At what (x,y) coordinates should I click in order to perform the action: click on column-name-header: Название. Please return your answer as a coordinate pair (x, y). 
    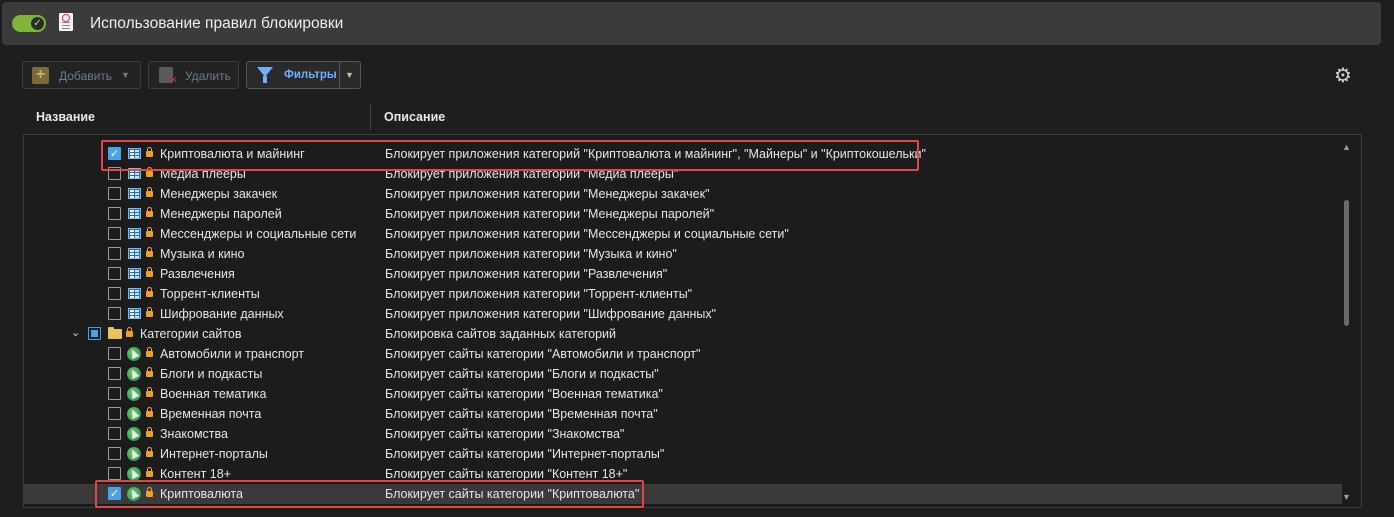
    Looking at the image, I should click on (65, 117).